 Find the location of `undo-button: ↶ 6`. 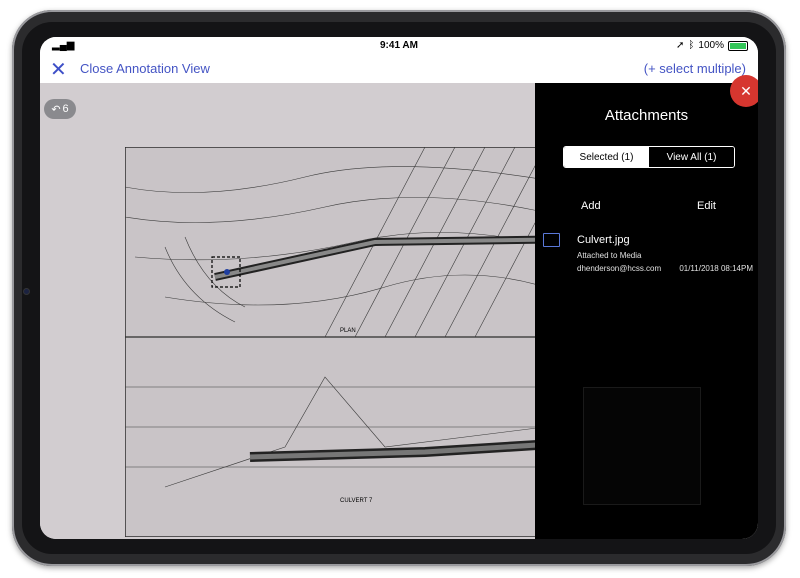

undo-button: ↶ 6 is located at coordinates (60, 109).